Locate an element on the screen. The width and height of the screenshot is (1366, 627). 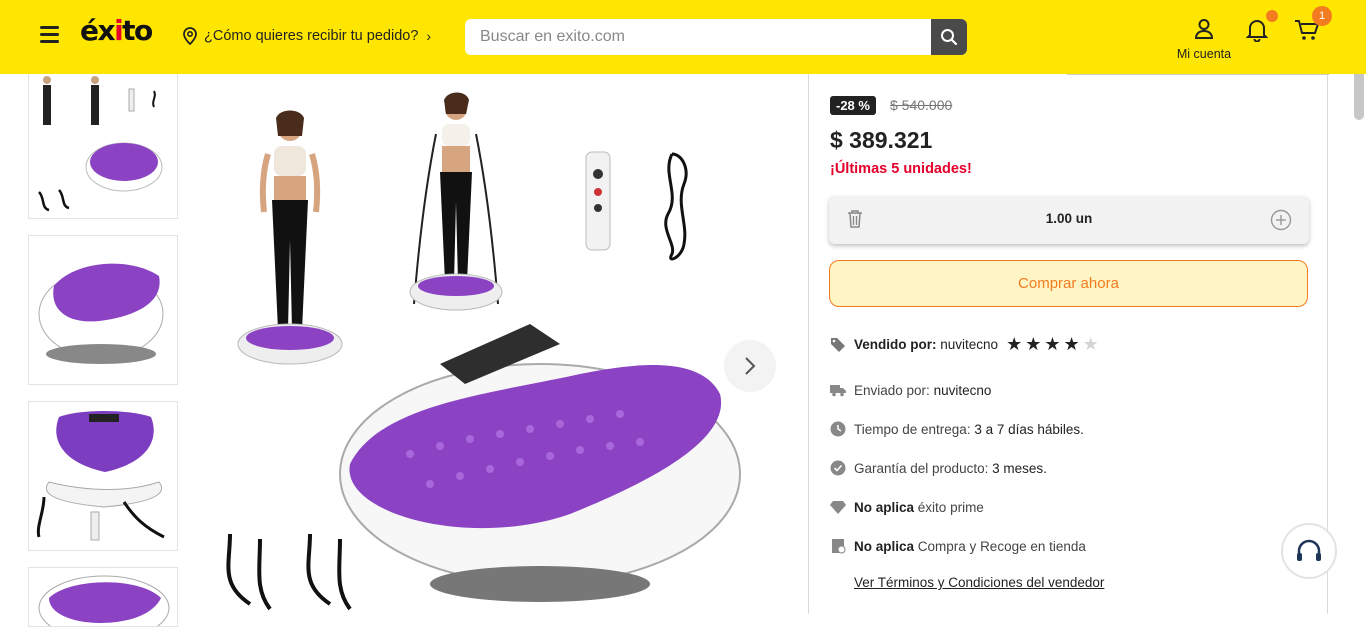
menu-icon is located at coordinates (49, 35).